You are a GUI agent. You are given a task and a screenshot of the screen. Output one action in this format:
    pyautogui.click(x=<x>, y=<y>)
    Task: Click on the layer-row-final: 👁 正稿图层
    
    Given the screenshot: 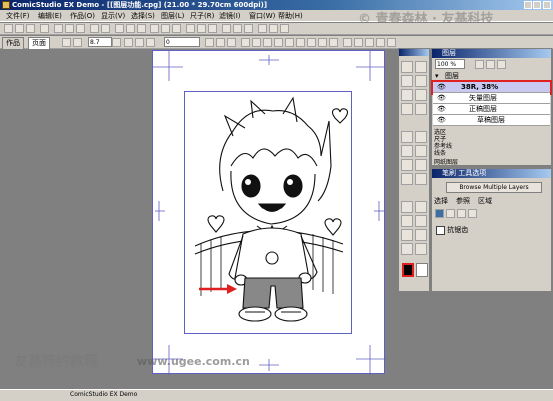 What is the action you would take?
    pyautogui.click(x=491, y=109)
    